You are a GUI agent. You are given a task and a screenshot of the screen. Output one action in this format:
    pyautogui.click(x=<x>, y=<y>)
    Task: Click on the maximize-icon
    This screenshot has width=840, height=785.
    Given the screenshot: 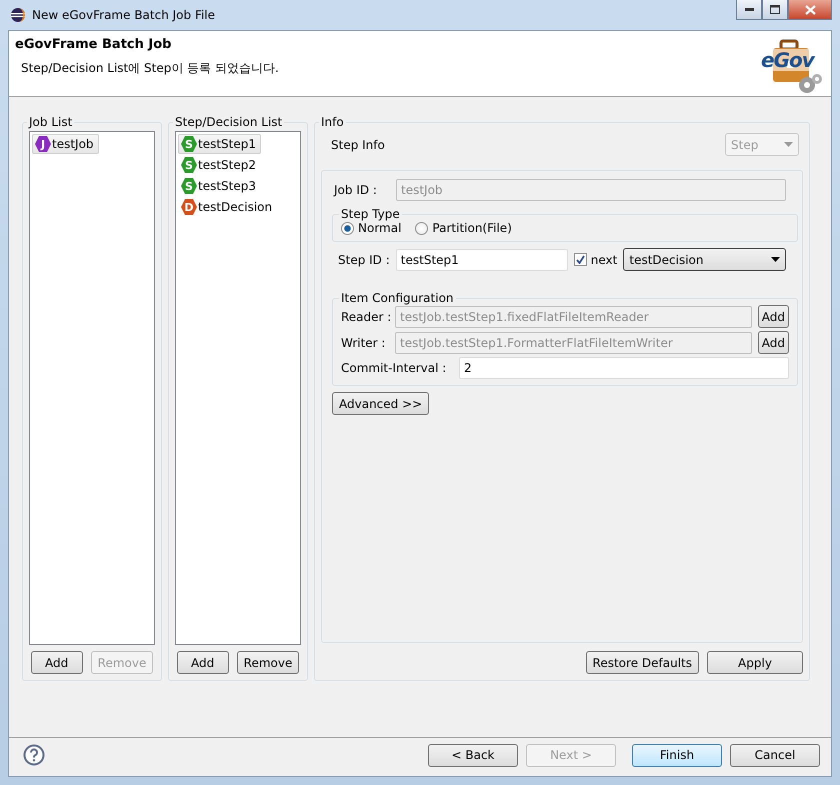 What is the action you would take?
    pyautogui.click(x=775, y=9)
    